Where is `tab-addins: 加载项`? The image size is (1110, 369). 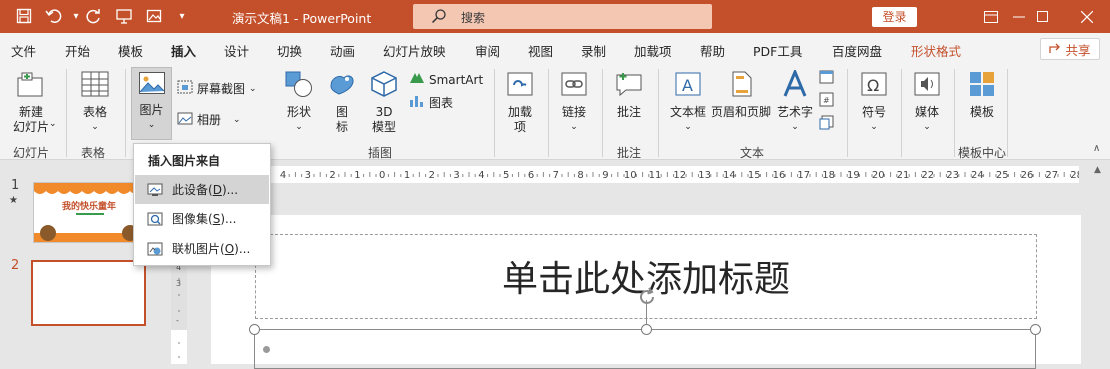
tab-addins: 加载项 is located at coordinates (653, 50).